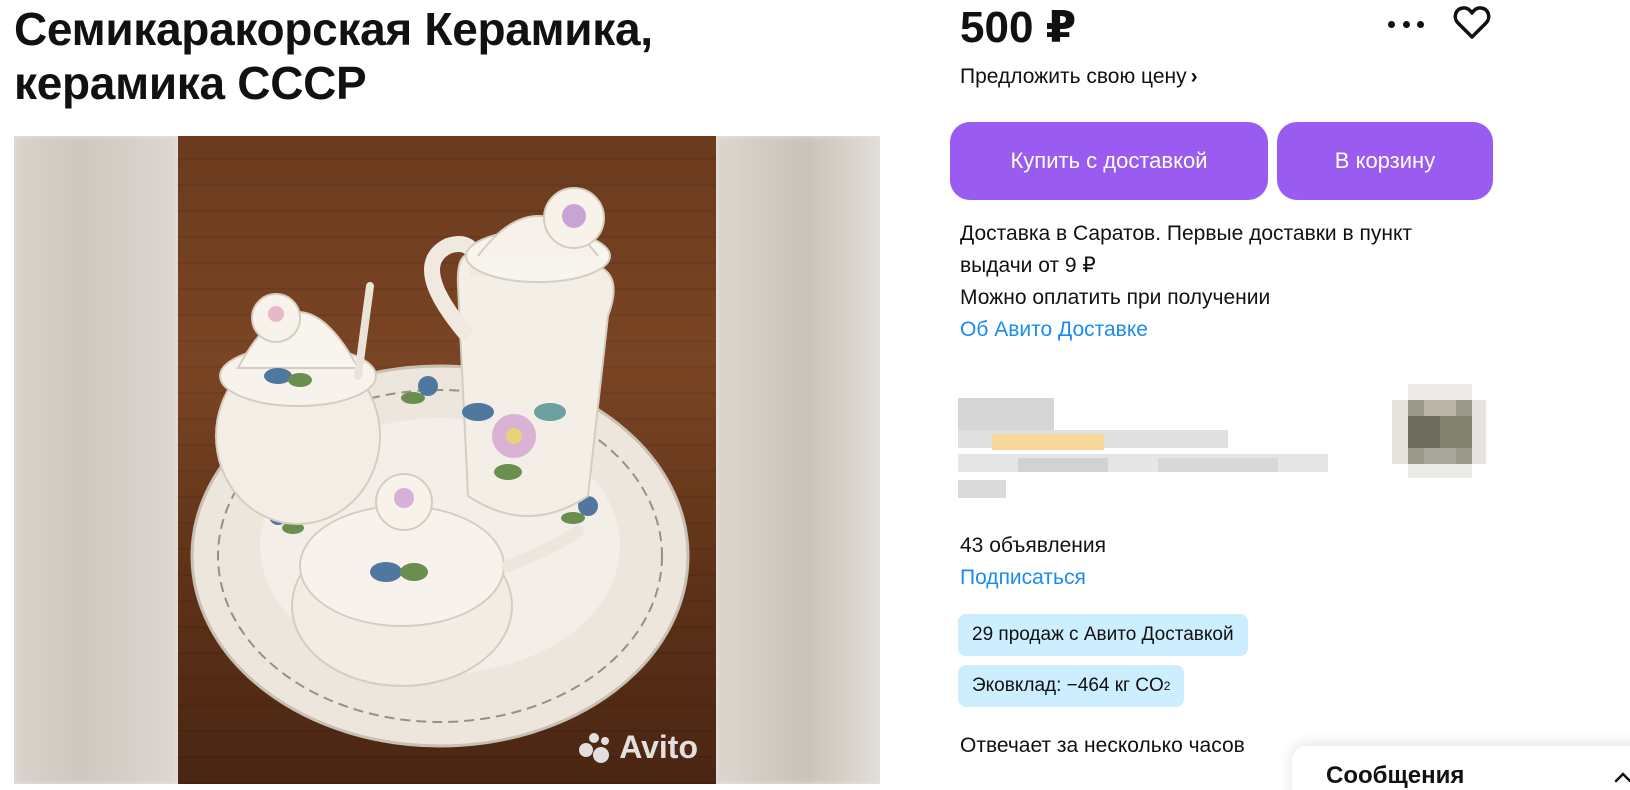 This screenshot has width=1630, height=790. I want to click on subscribe-link: Подписаться, so click(1023, 578).